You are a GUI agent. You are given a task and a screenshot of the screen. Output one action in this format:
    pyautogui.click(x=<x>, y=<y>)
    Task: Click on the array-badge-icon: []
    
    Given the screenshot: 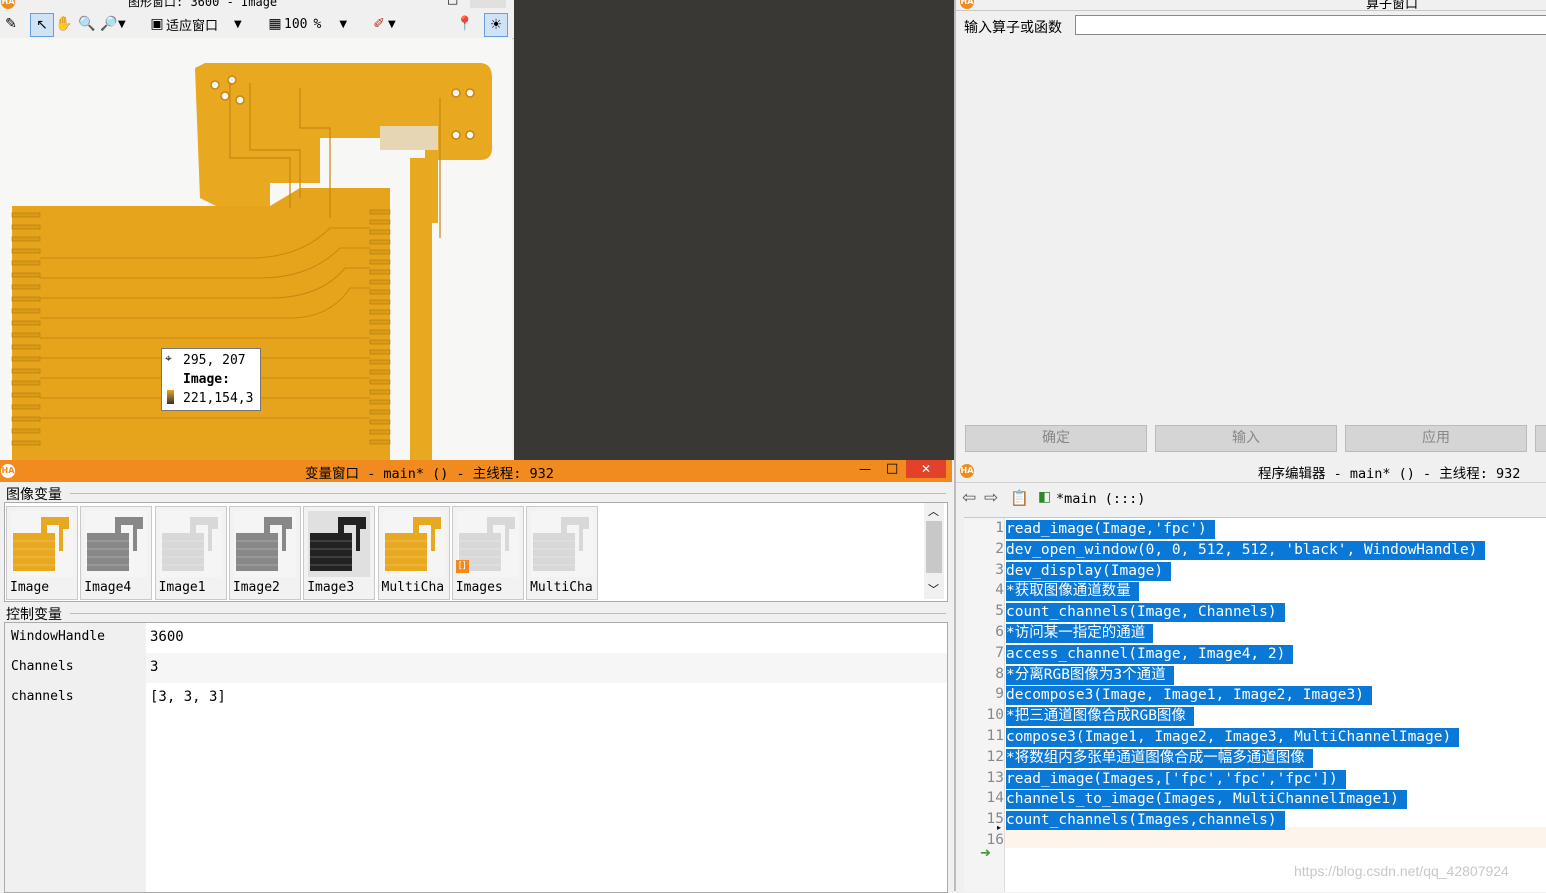 What is the action you would take?
    pyautogui.click(x=462, y=566)
    